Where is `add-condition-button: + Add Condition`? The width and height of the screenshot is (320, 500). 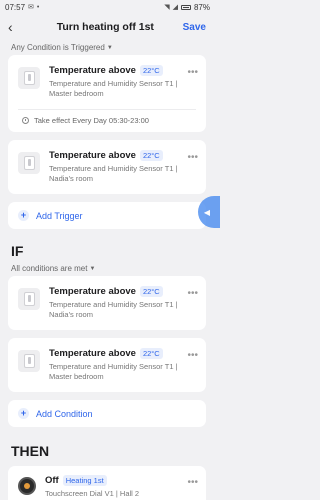
add-condition-button: + Add Condition is located at coordinates (107, 413).